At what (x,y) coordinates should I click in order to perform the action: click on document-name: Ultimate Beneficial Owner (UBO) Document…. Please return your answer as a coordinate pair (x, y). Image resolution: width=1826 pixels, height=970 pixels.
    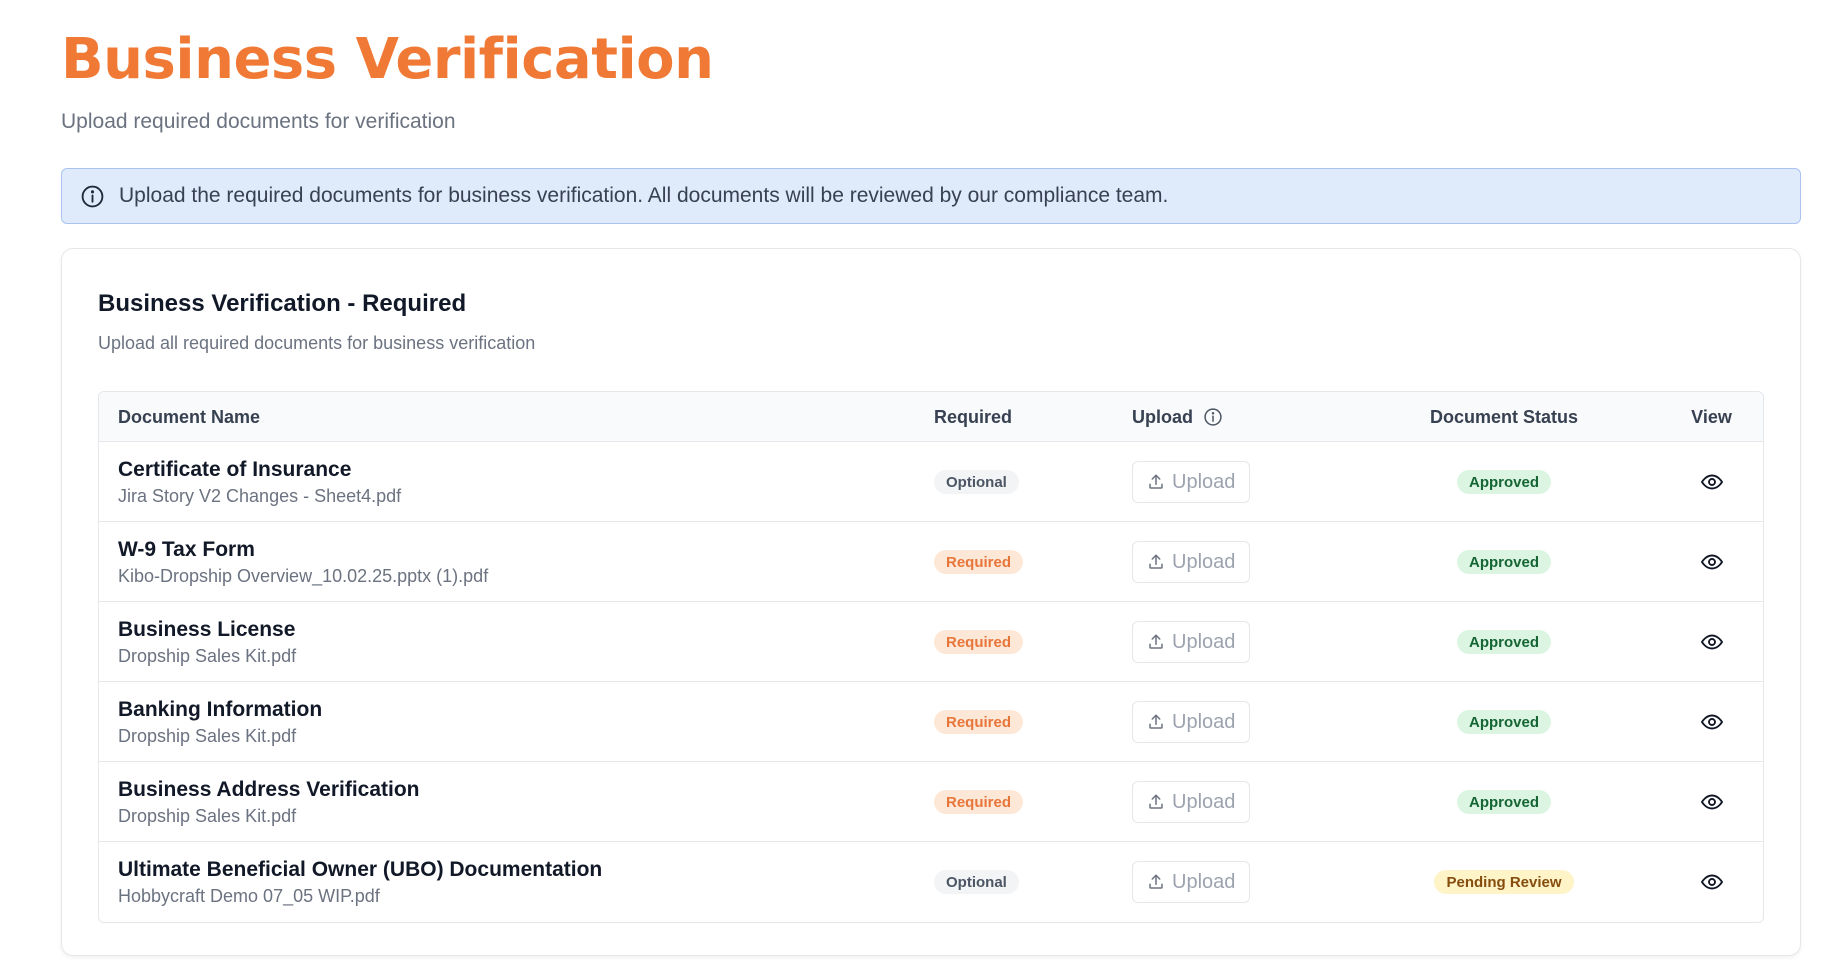
    Looking at the image, I should click on (360, 869).